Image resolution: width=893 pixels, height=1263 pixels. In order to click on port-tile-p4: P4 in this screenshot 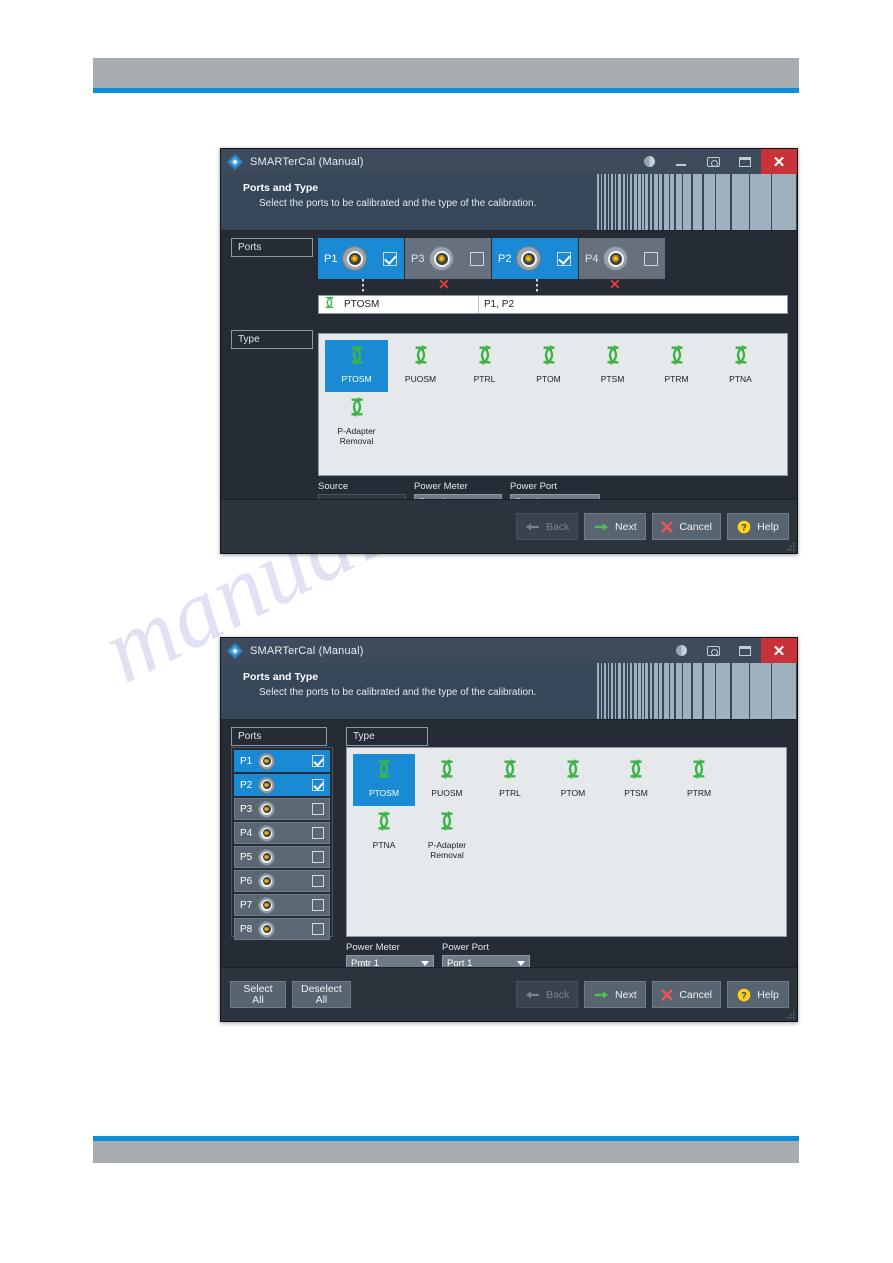, I will do `click(622, 258)`.